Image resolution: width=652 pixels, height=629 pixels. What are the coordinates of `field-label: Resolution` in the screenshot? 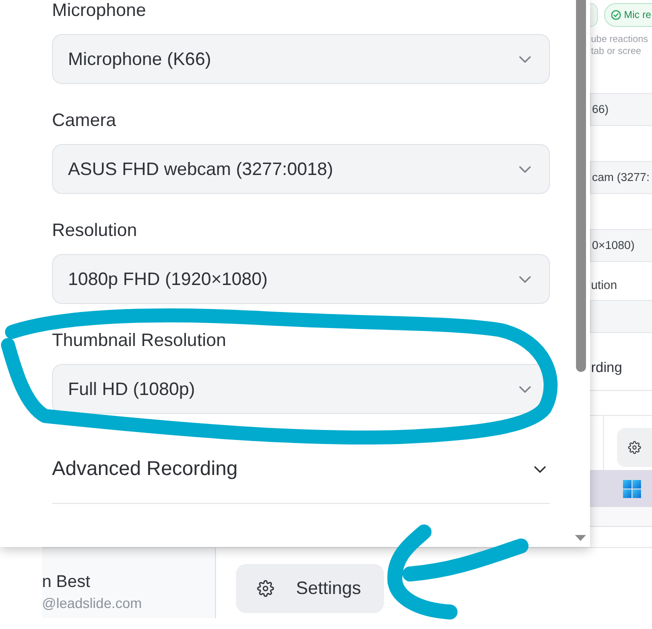 It's located at (95, 230).